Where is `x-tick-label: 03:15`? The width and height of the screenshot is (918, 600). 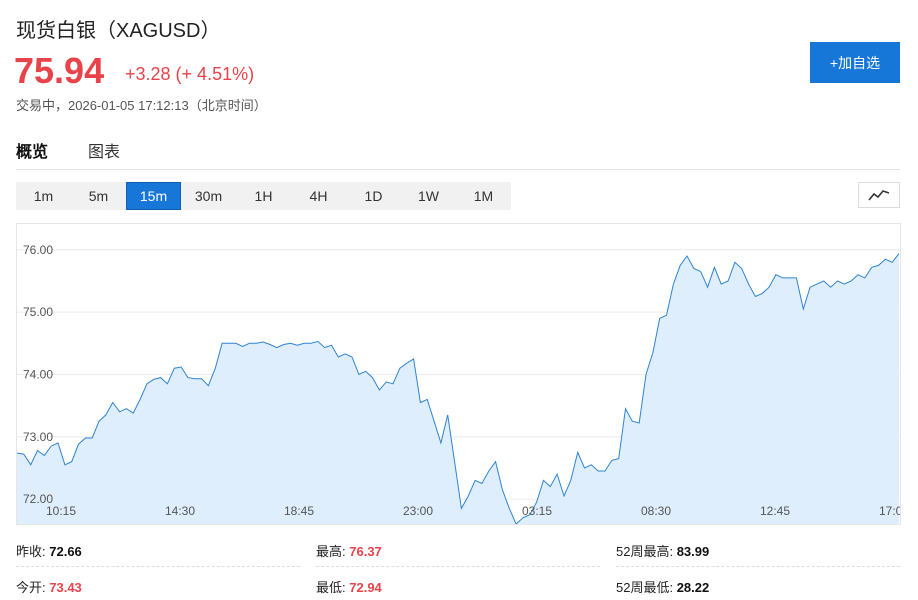
x-tick-label: 03:15 is located at coordinates (537, 511).